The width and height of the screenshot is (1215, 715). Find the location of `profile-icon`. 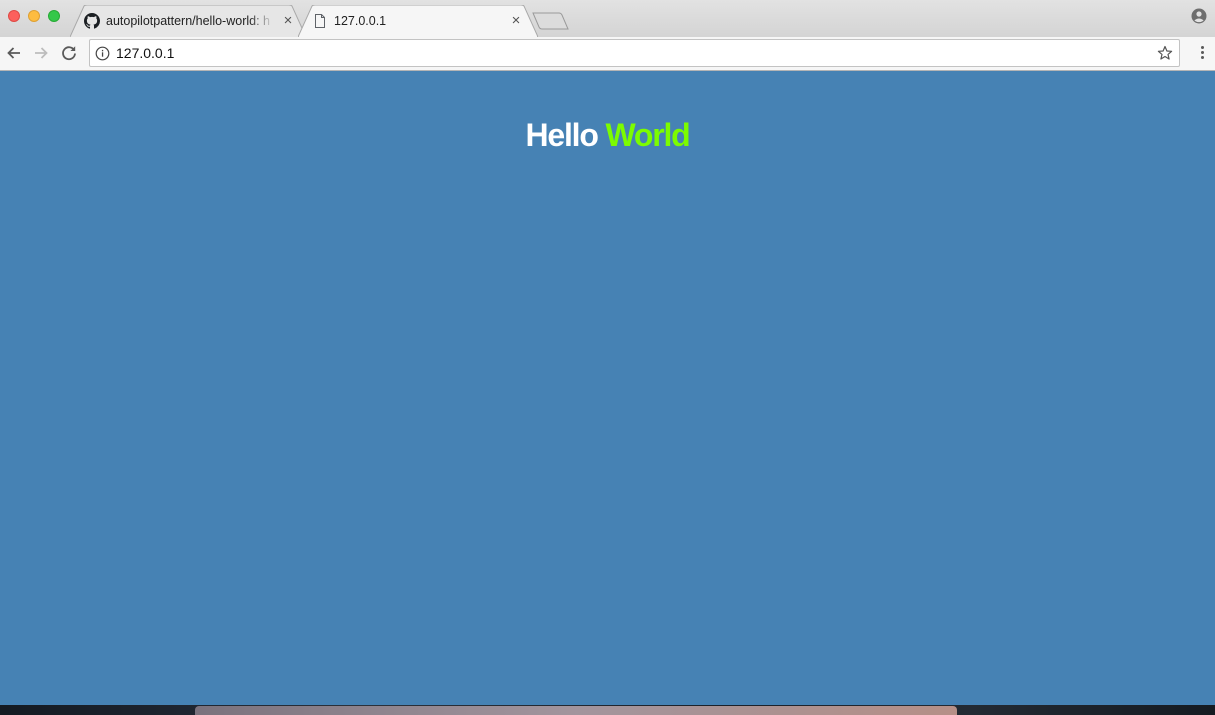

profile-icon is located at coordinates (1199, 16).